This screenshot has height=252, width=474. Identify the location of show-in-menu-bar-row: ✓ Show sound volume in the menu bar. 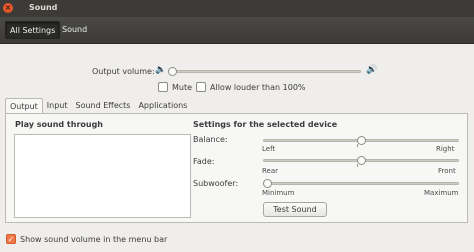
(86, 239).